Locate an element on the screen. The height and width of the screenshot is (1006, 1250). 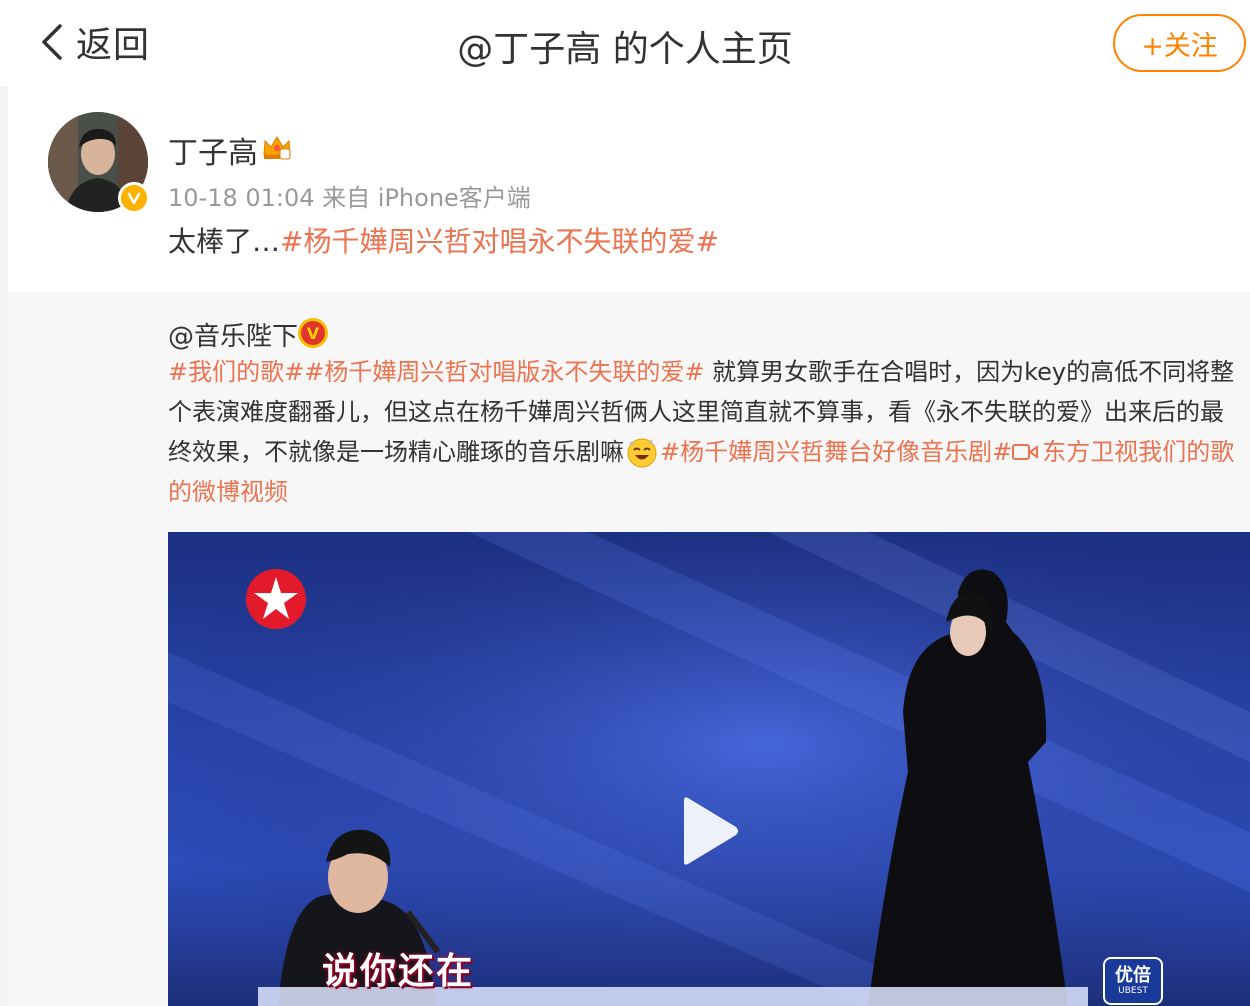
play-icon is located at coordinates (709, 831).